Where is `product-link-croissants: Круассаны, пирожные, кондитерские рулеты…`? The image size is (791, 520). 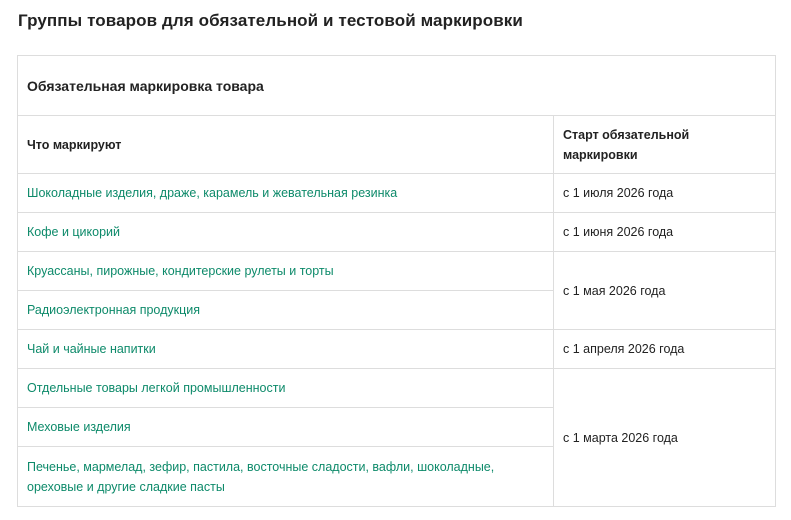
product-link-croissants: Круассаны, пирожные, кондитерские рулеты… is located at coordinates (180, 271).